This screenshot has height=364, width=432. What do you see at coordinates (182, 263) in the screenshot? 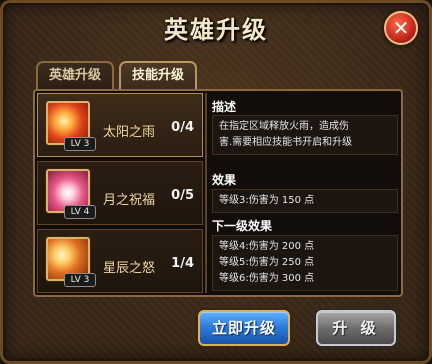
I see `skill-count: 1/4` at bounding box center [182, 263].